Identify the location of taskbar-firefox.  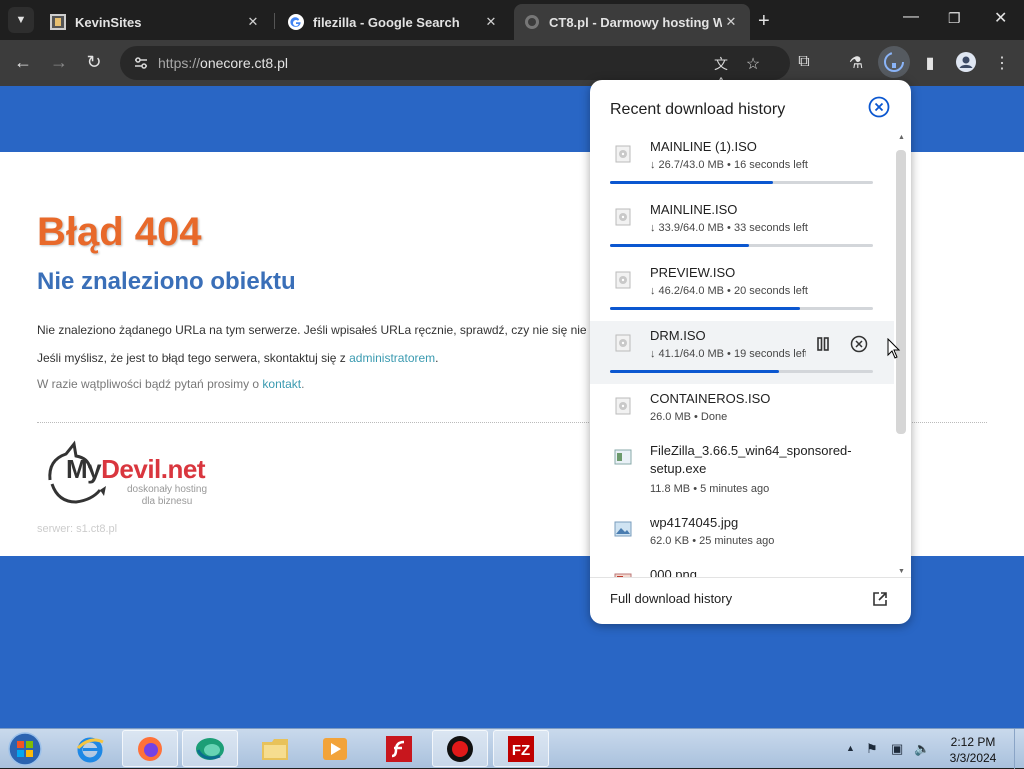
(150, 748).